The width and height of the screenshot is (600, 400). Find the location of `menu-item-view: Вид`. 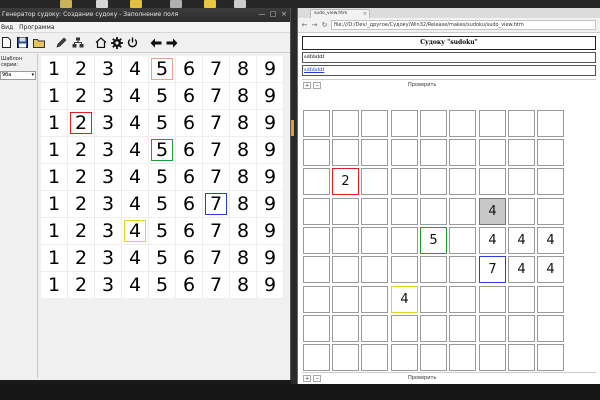

menu-item-view: Вид is located at coordinates (7, 27).